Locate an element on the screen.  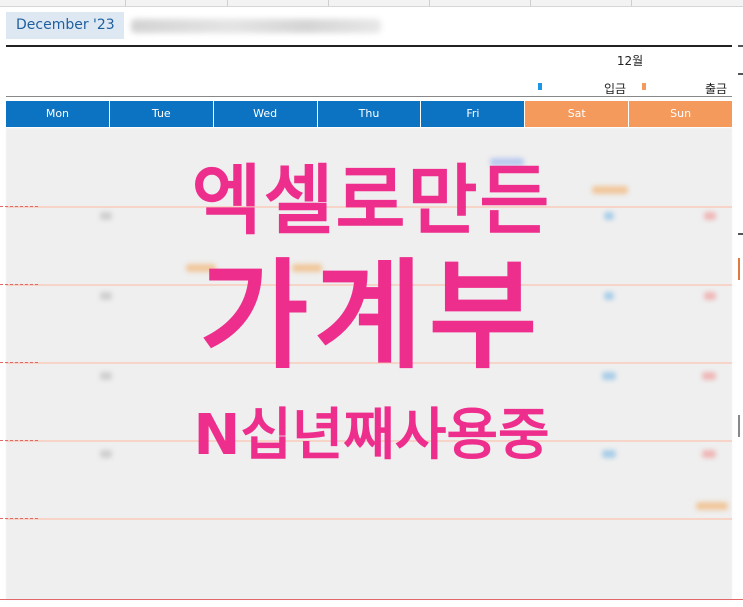
weekday-sat: Sat is located at coordinates (577, 114).